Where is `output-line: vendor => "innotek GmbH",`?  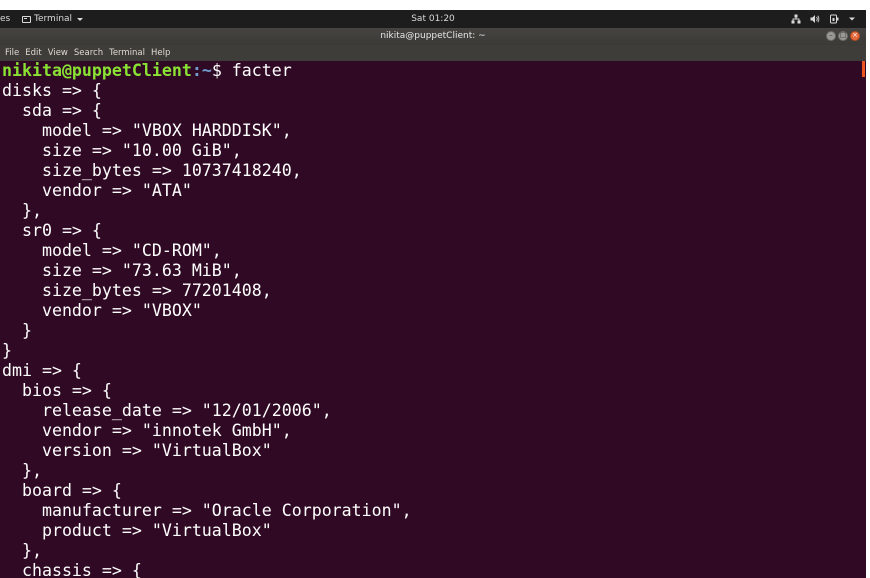
output-line: vendor => "innotek GmbH", is located at coordinates (147, 430).